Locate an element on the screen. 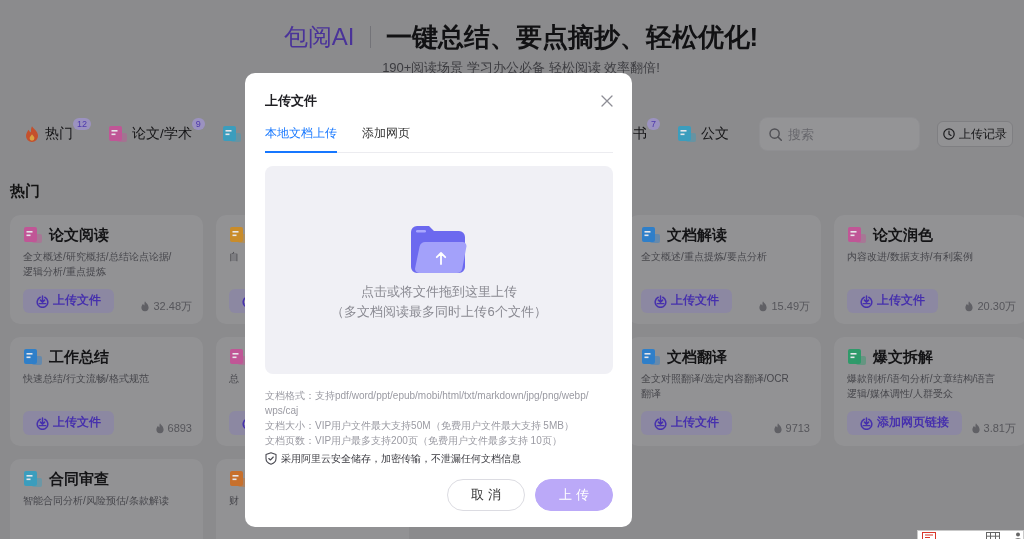 The image size is (1024, 539). dialog-tab: 本地文档上传 is located at coordinates (301, 138).